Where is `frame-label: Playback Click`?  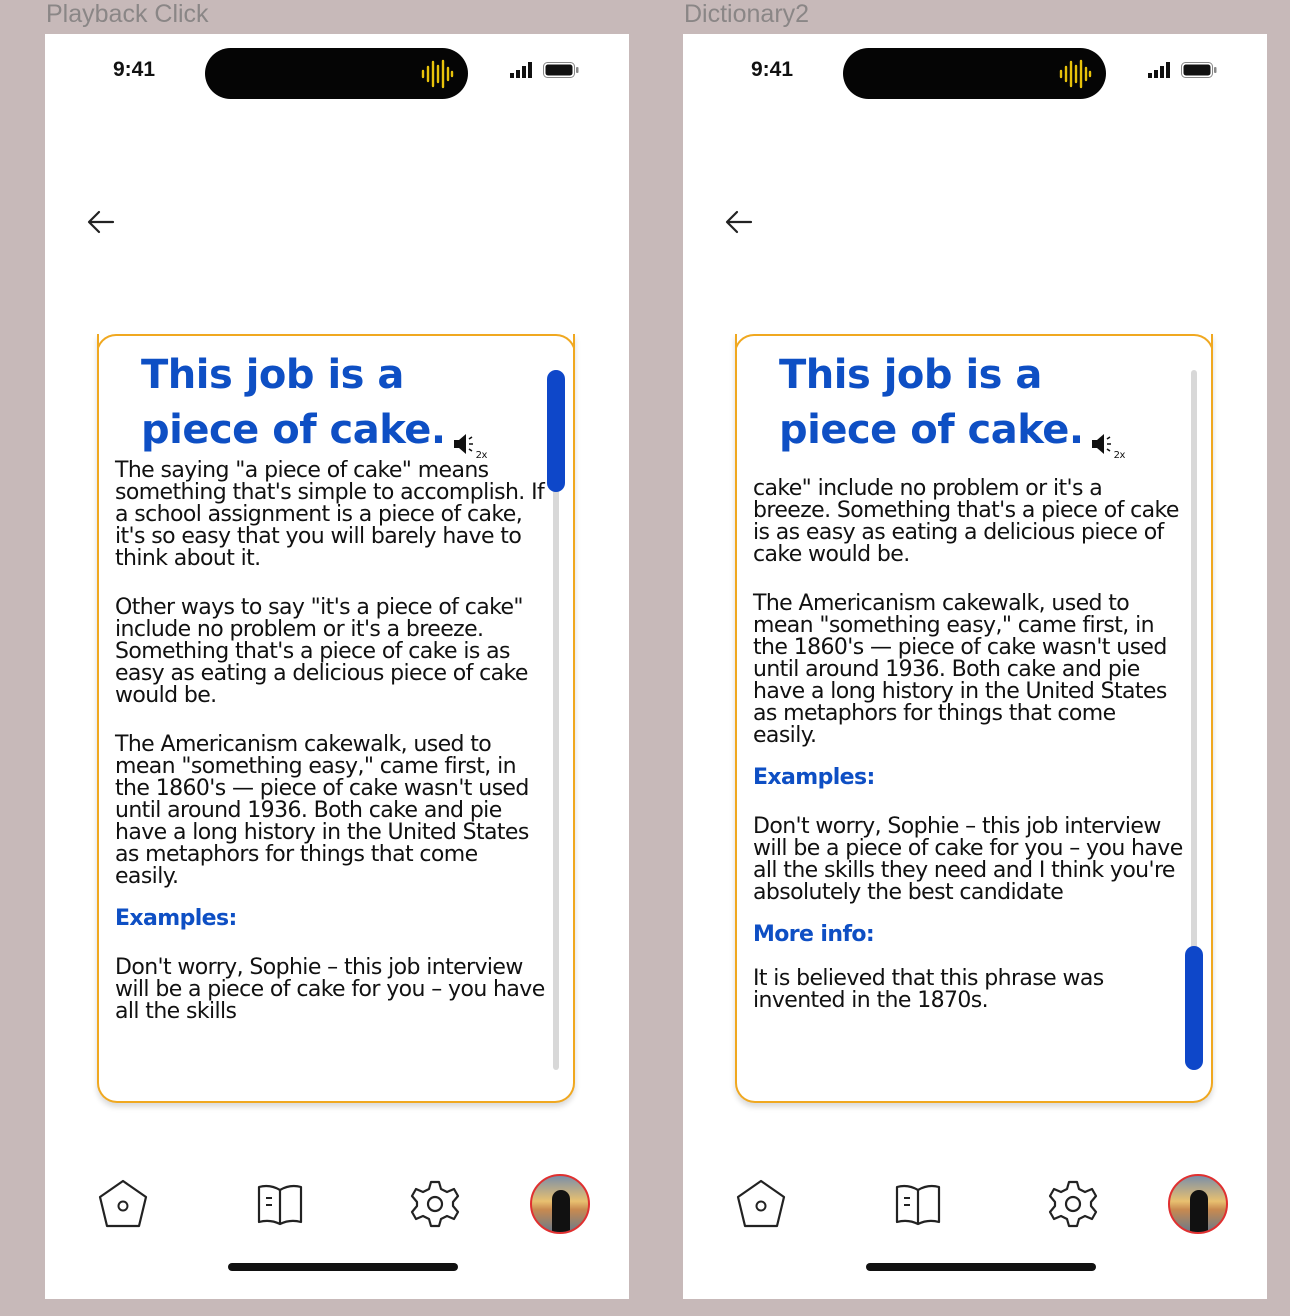
frame-label: Playback Click is located at coordinates (127, 14).